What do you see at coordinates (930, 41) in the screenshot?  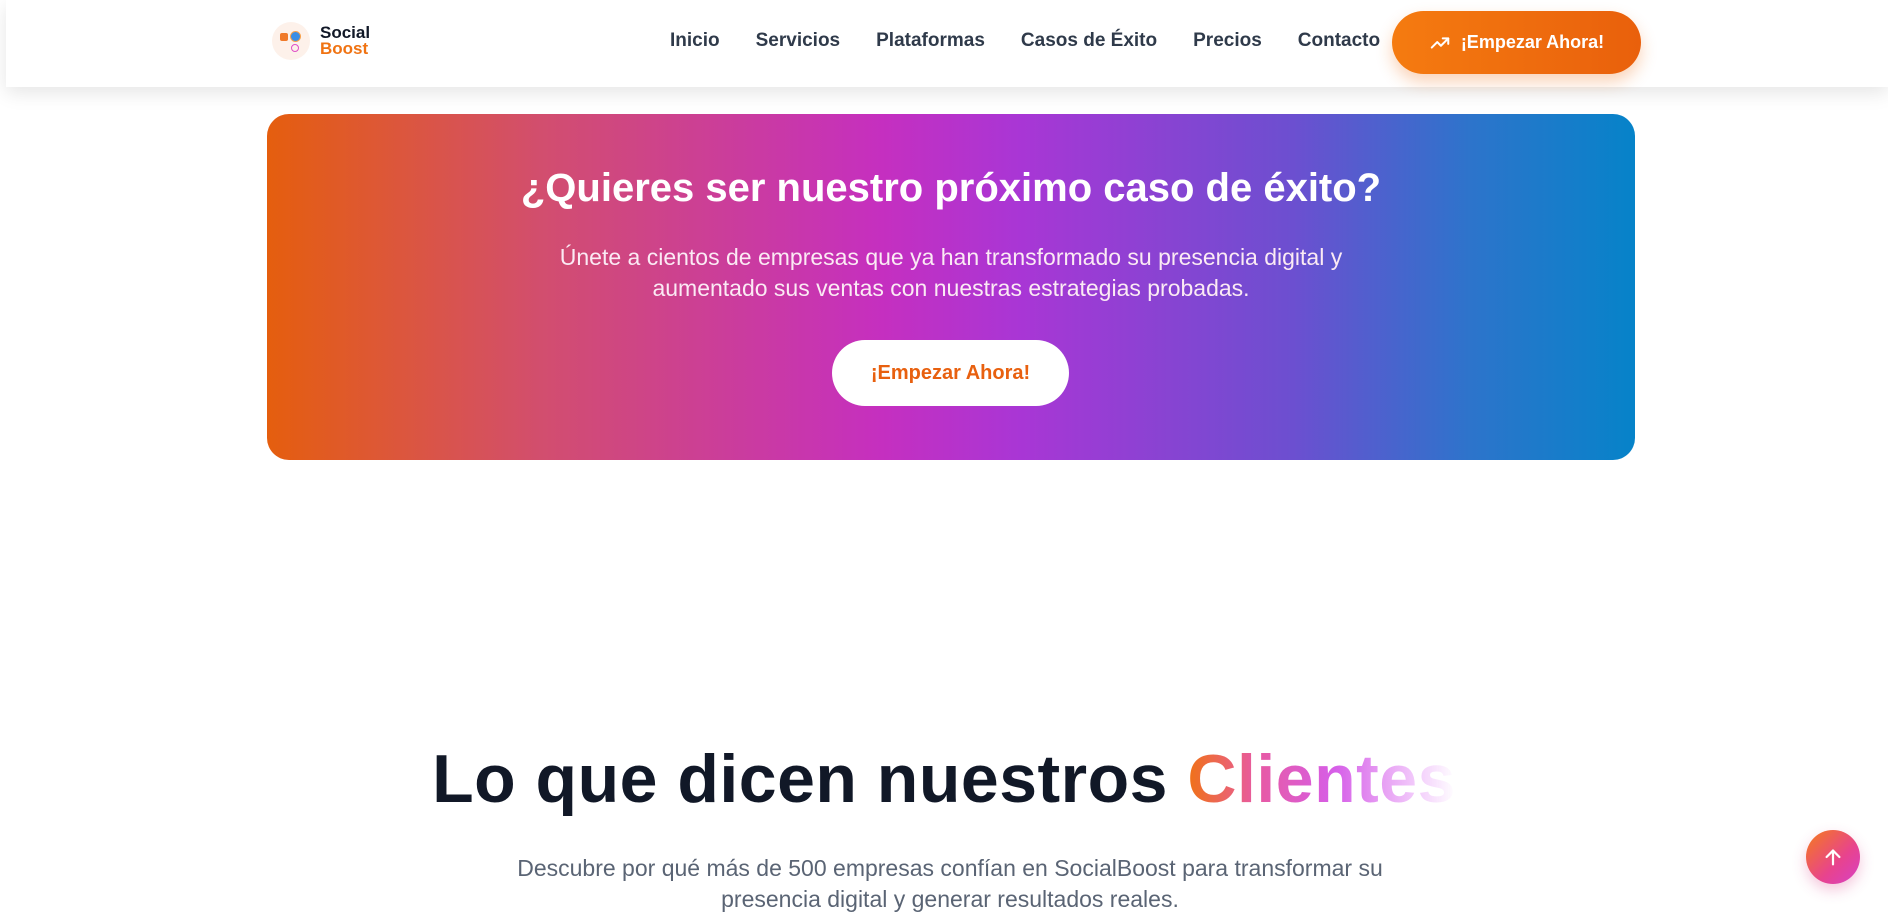 I see `nav-item-plataformas: Plataformas` at bounding box center [930, 41].